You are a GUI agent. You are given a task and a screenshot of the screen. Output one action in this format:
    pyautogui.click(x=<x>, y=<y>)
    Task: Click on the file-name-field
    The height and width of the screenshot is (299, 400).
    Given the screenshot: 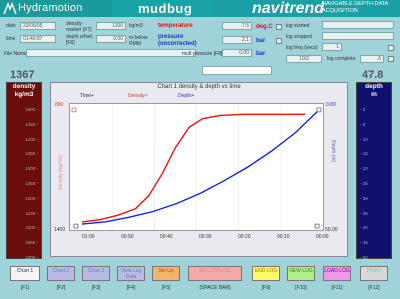 What is the action you would take?
    pyautogui.click(x=111, y=53)
    